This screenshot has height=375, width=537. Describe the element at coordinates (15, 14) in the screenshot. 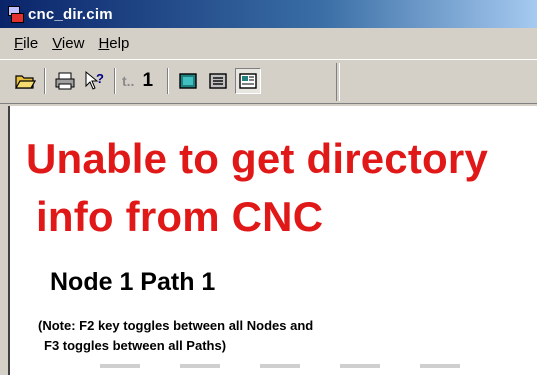

I see `app-icon` at that location.